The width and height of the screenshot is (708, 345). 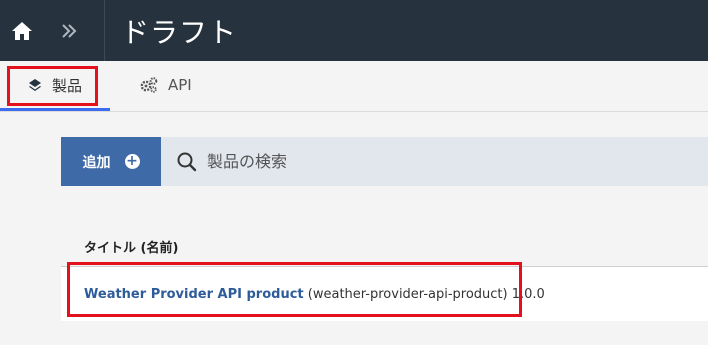 I want to click on expand-nav-button, so click(x=69, y=30).